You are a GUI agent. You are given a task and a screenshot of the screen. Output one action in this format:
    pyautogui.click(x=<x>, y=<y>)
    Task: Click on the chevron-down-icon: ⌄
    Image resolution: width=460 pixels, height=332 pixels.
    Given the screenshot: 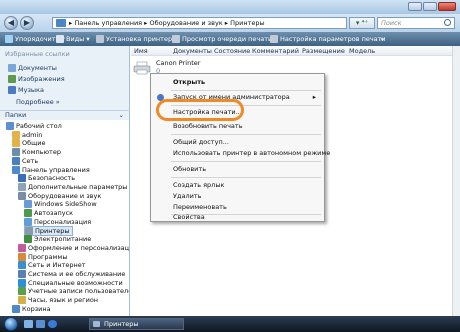 What is the action you would take?
    pyautogui.click(x=121, y=115)
    